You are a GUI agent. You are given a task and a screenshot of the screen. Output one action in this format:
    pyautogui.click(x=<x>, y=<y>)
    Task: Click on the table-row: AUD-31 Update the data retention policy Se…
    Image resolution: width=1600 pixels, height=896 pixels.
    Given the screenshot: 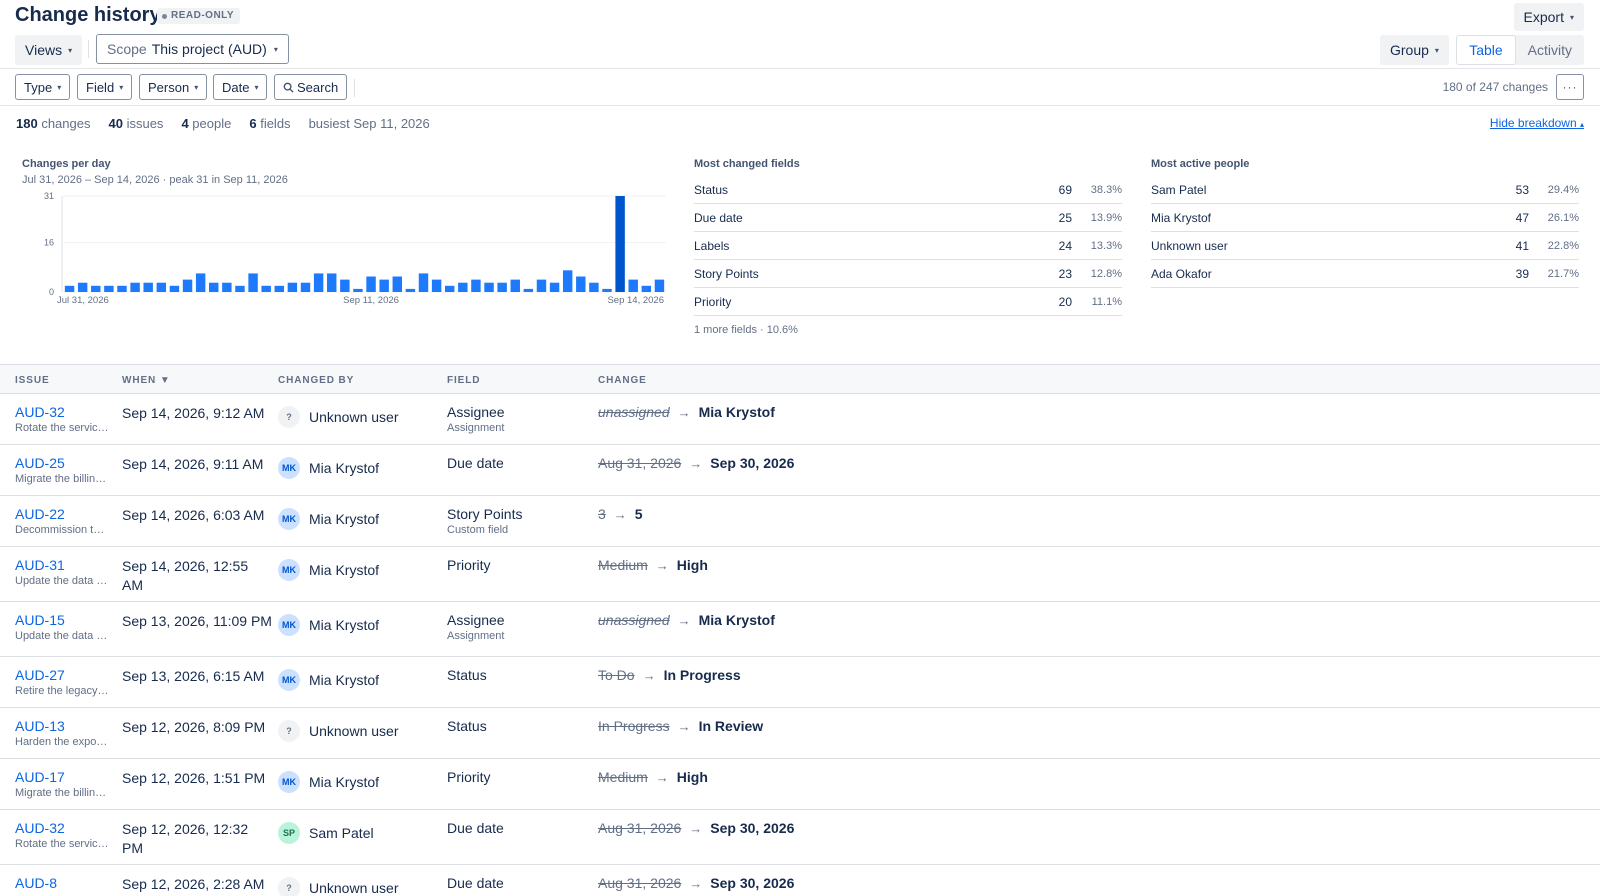 What is the action you would take?
    pyautogui.click(x=800, y=574)
    